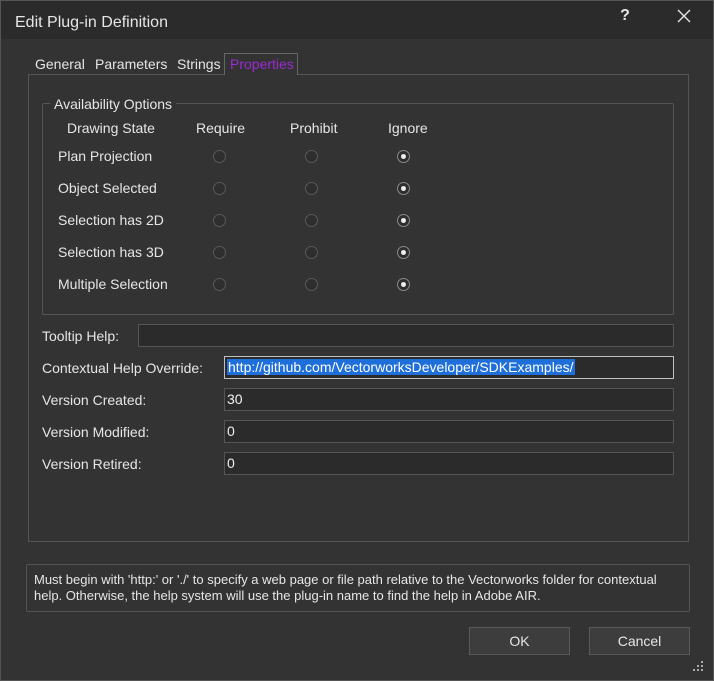  I want to click on multiple-selection-require-radio, so click(219, 284).